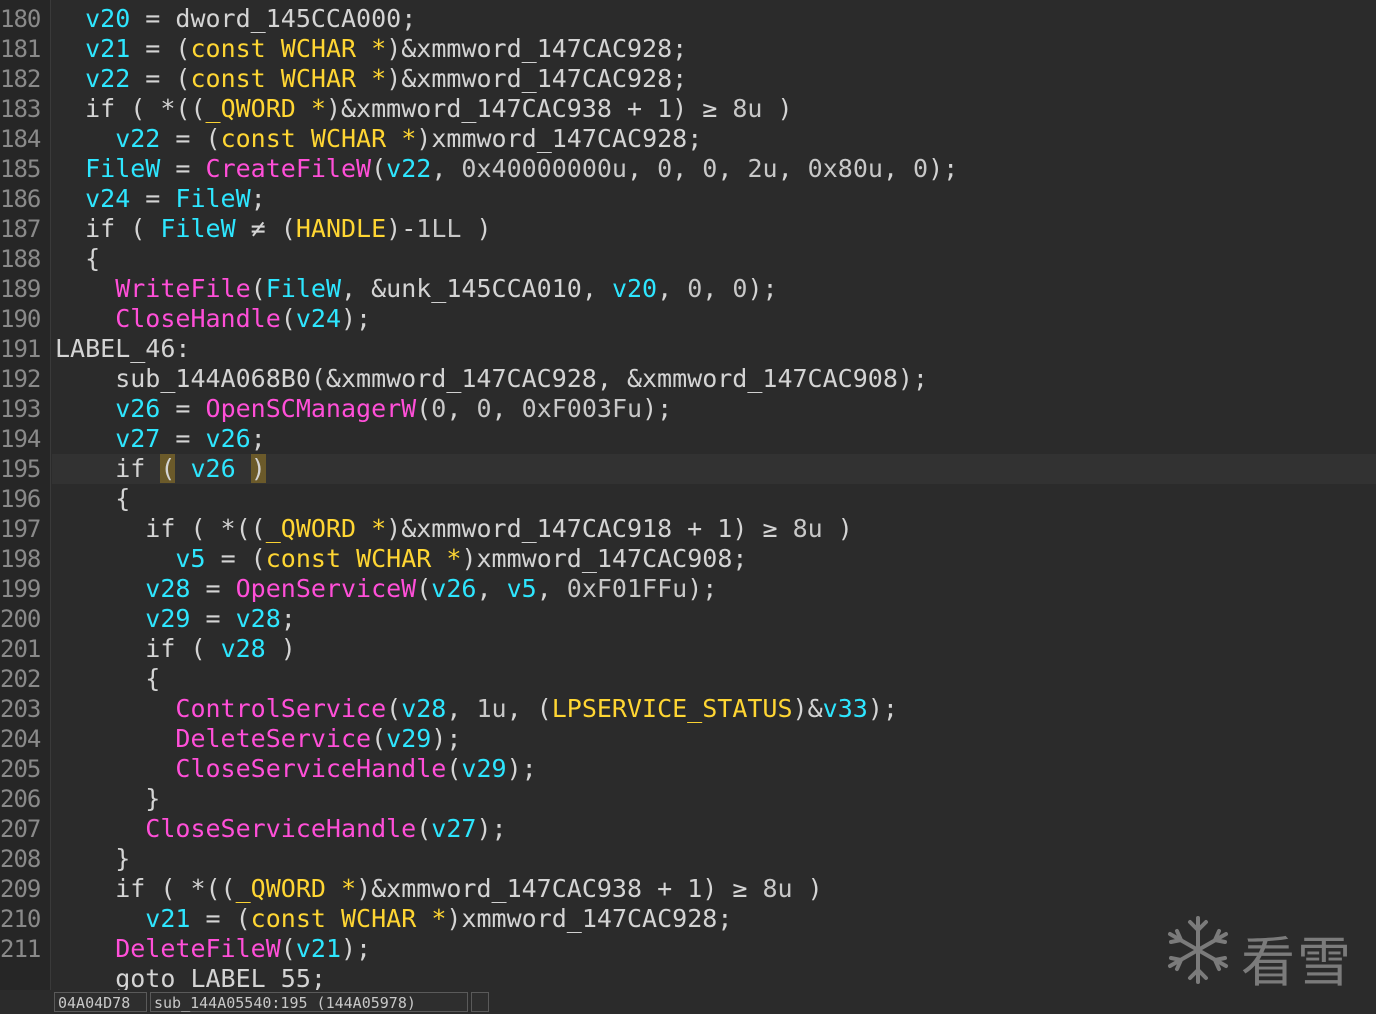 The width and height of the screenshot is (1376, 1014). Describe the element at coordinates (688, 829) in the screenshot. I see `code-line: 207 CloseServiceHandle(v27);` at that location.